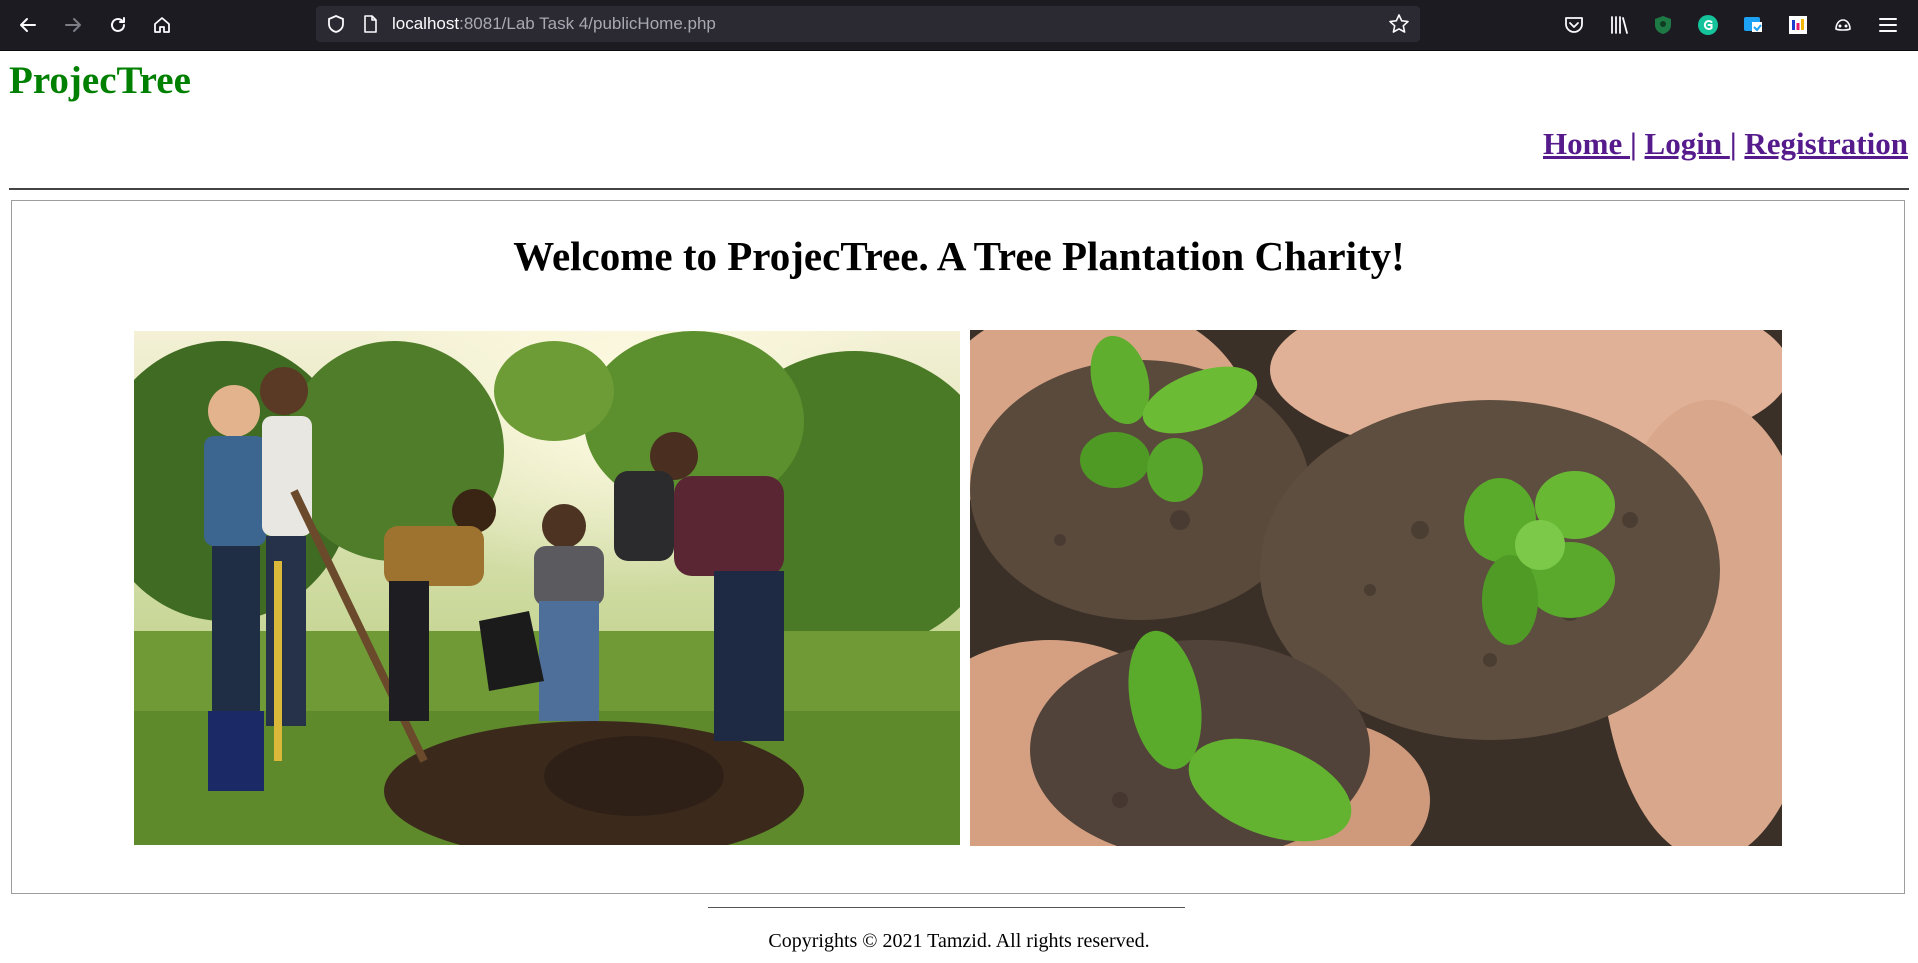 This screenshot has width=1918, height=963. Describe the element at coordinates (1687, 143) in the screenshot. I see `nav-link-login: Login` at that location.